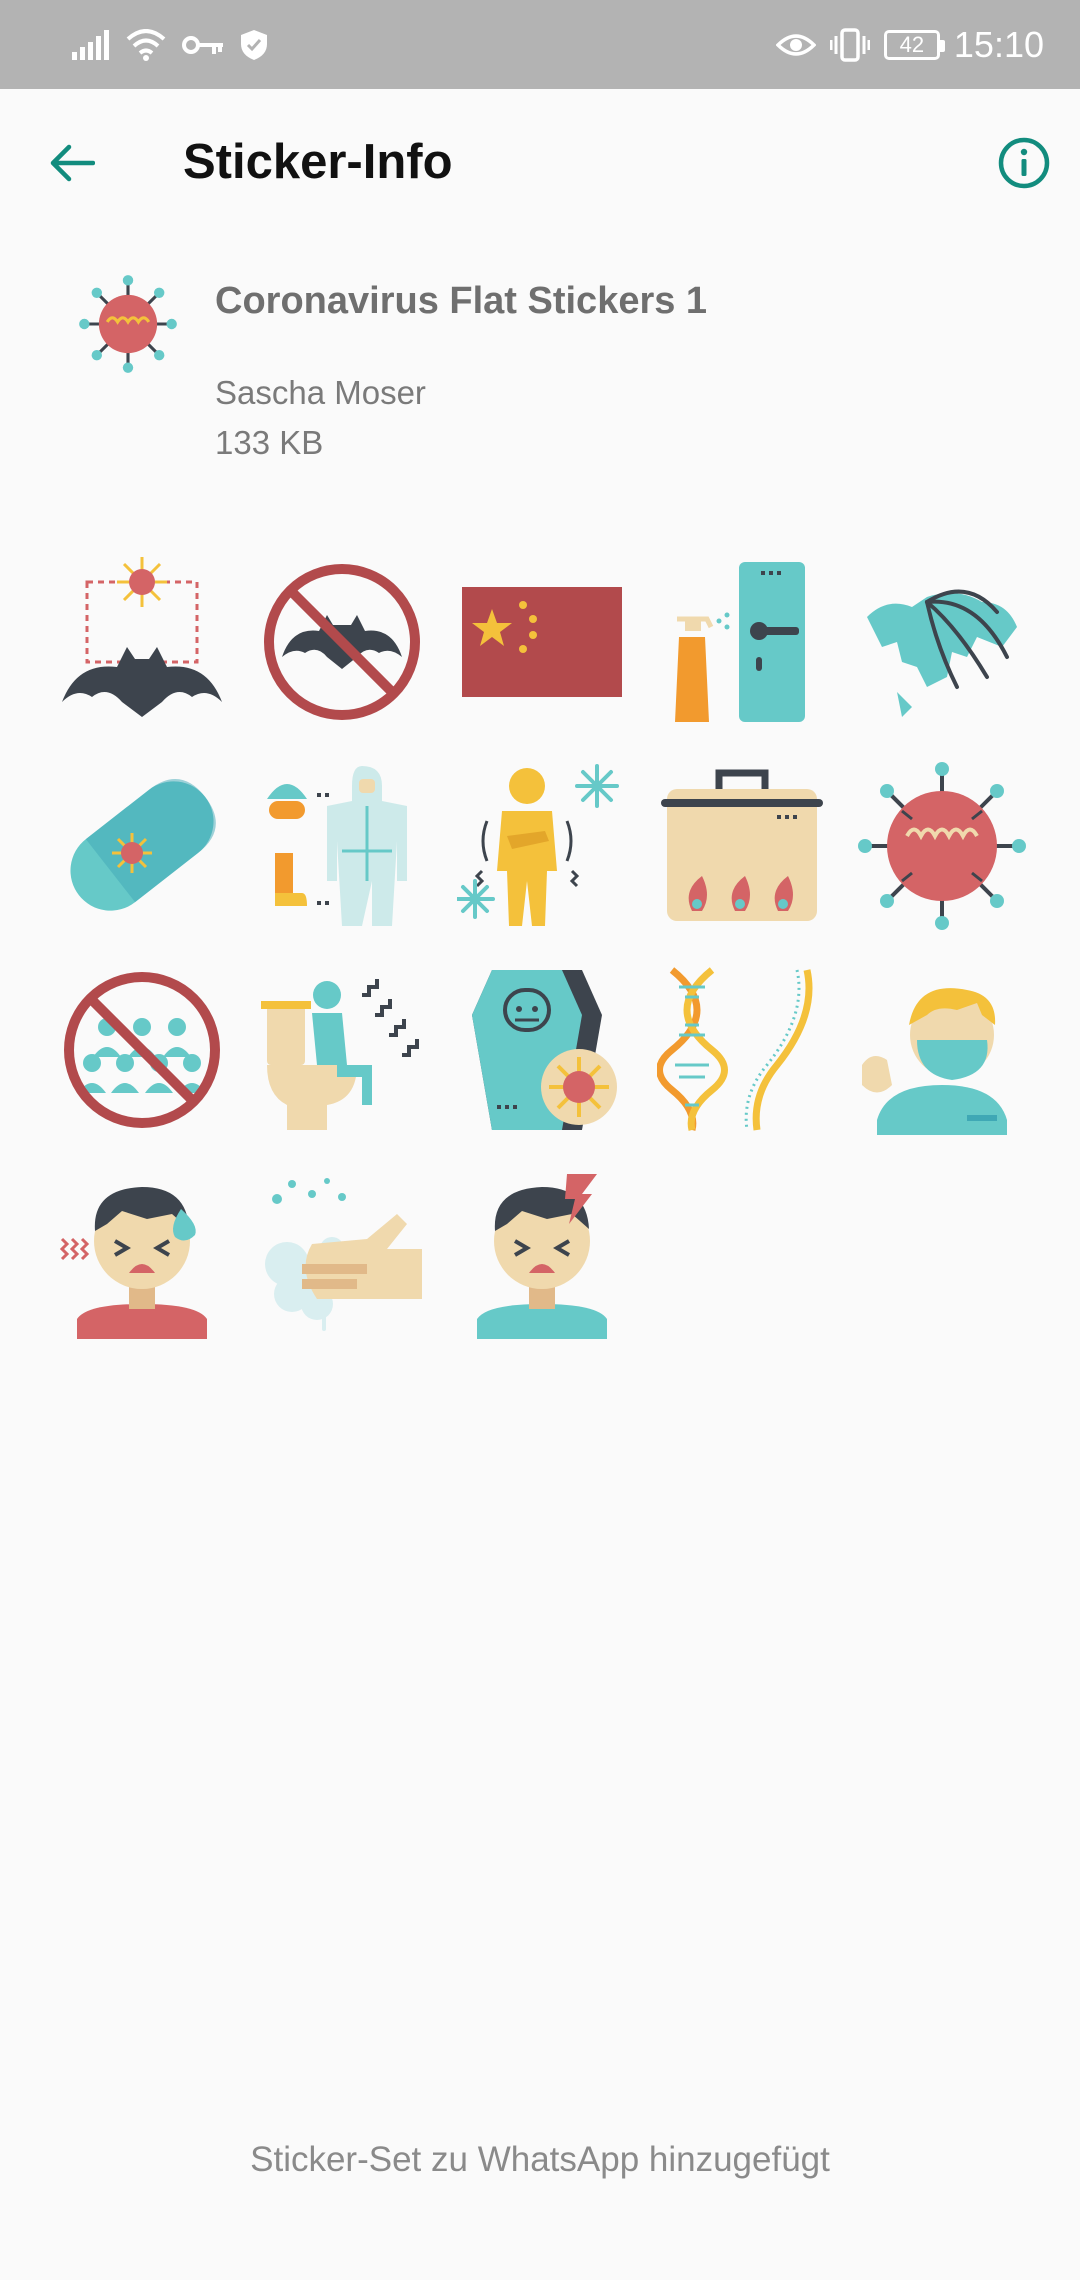 Image resolution: width=1080 pixels, height=2280 pixels. What do you see at coordinates (735, 1049) in the screenshot?
I see `dna-image` at bounding box center [735, 1049].